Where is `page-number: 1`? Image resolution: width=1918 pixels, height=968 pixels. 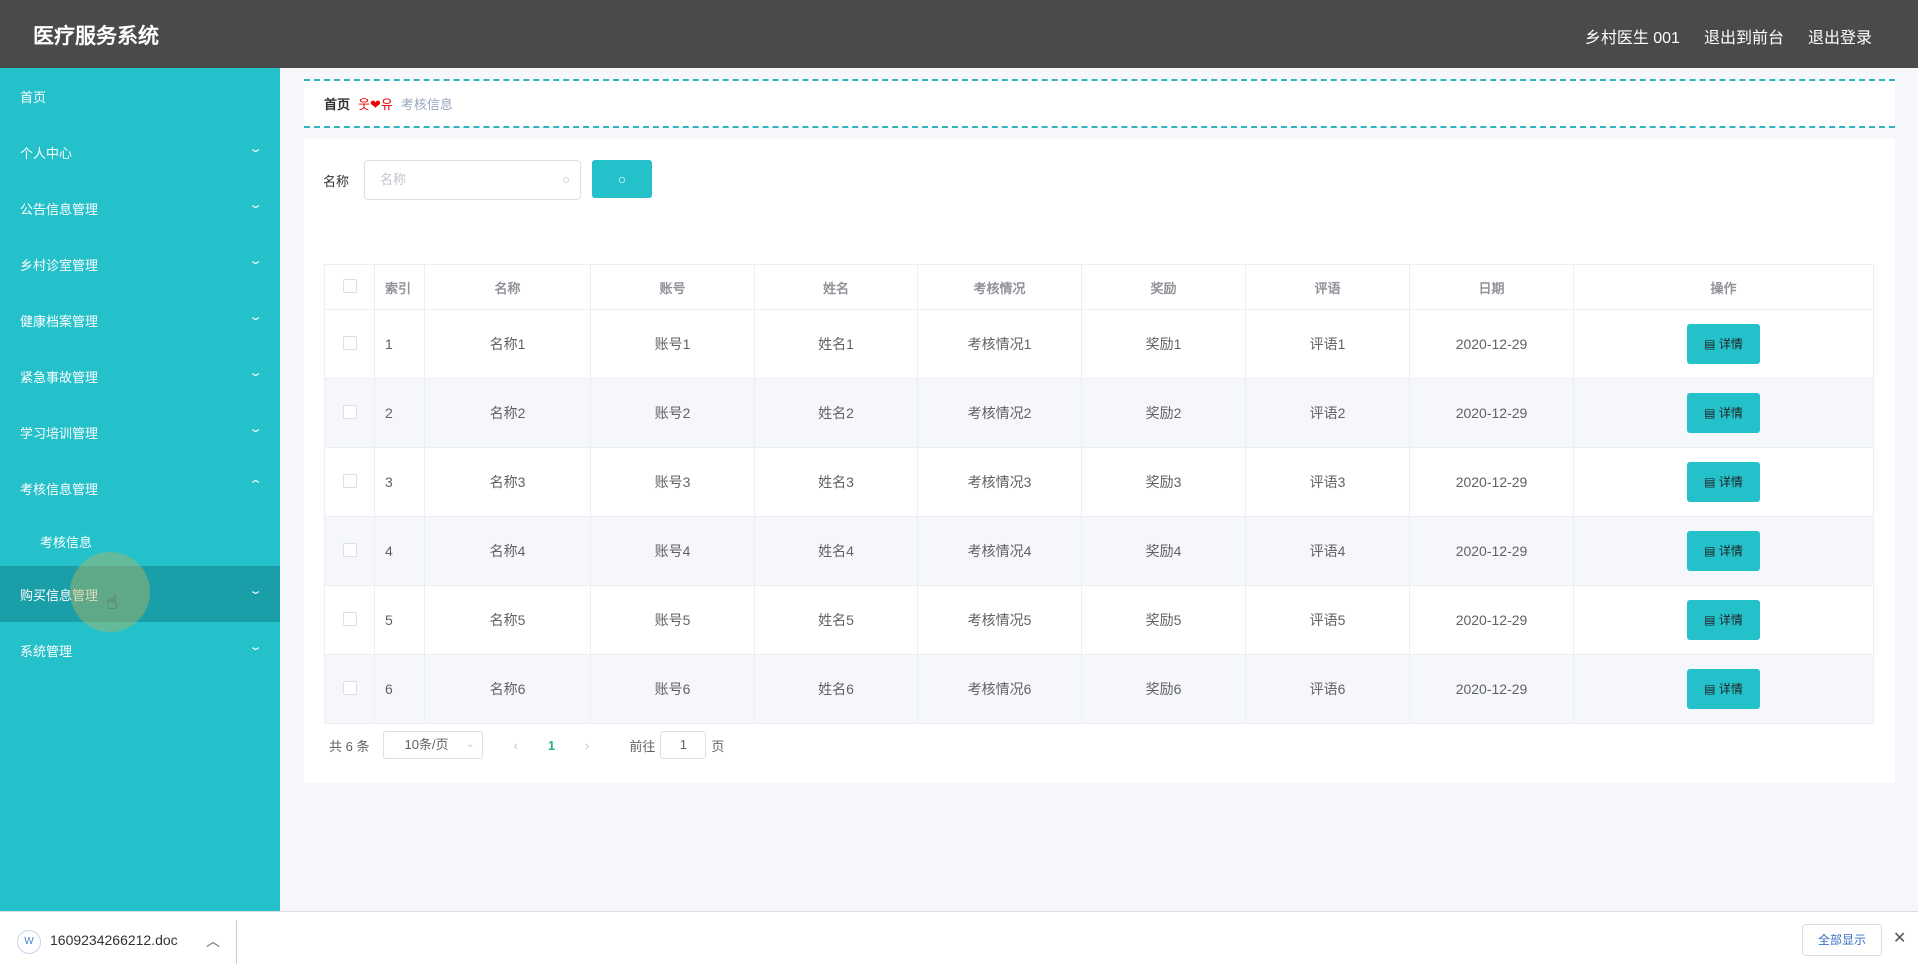 page-number: 1 is located at coordinates (551, 745).